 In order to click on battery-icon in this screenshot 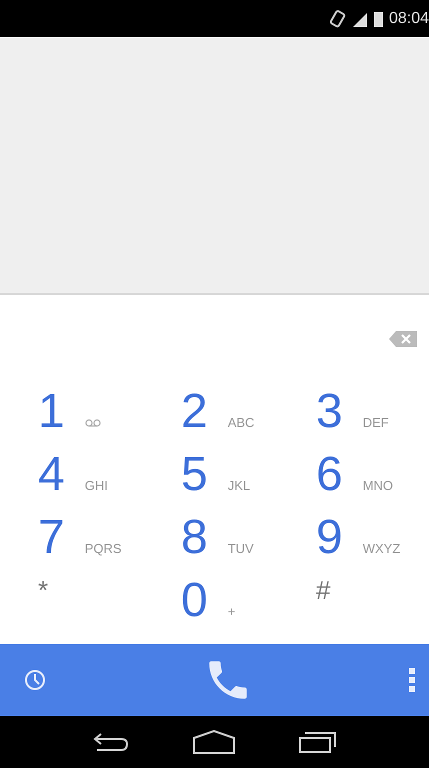, I will do `click(378, 18)`.